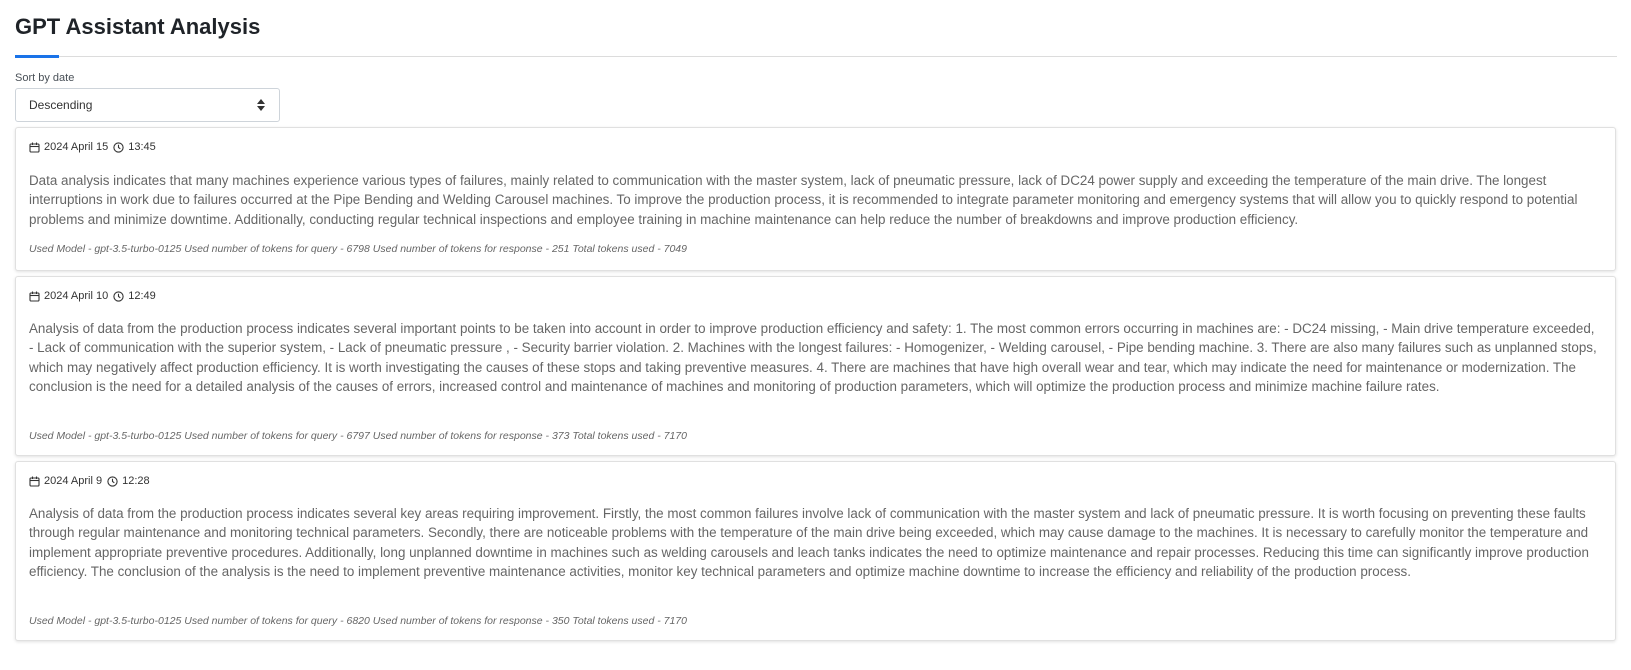 The height and width of the screenshot is (670, 1631). I want to click on card-time: 13:45, so click(142, 147).